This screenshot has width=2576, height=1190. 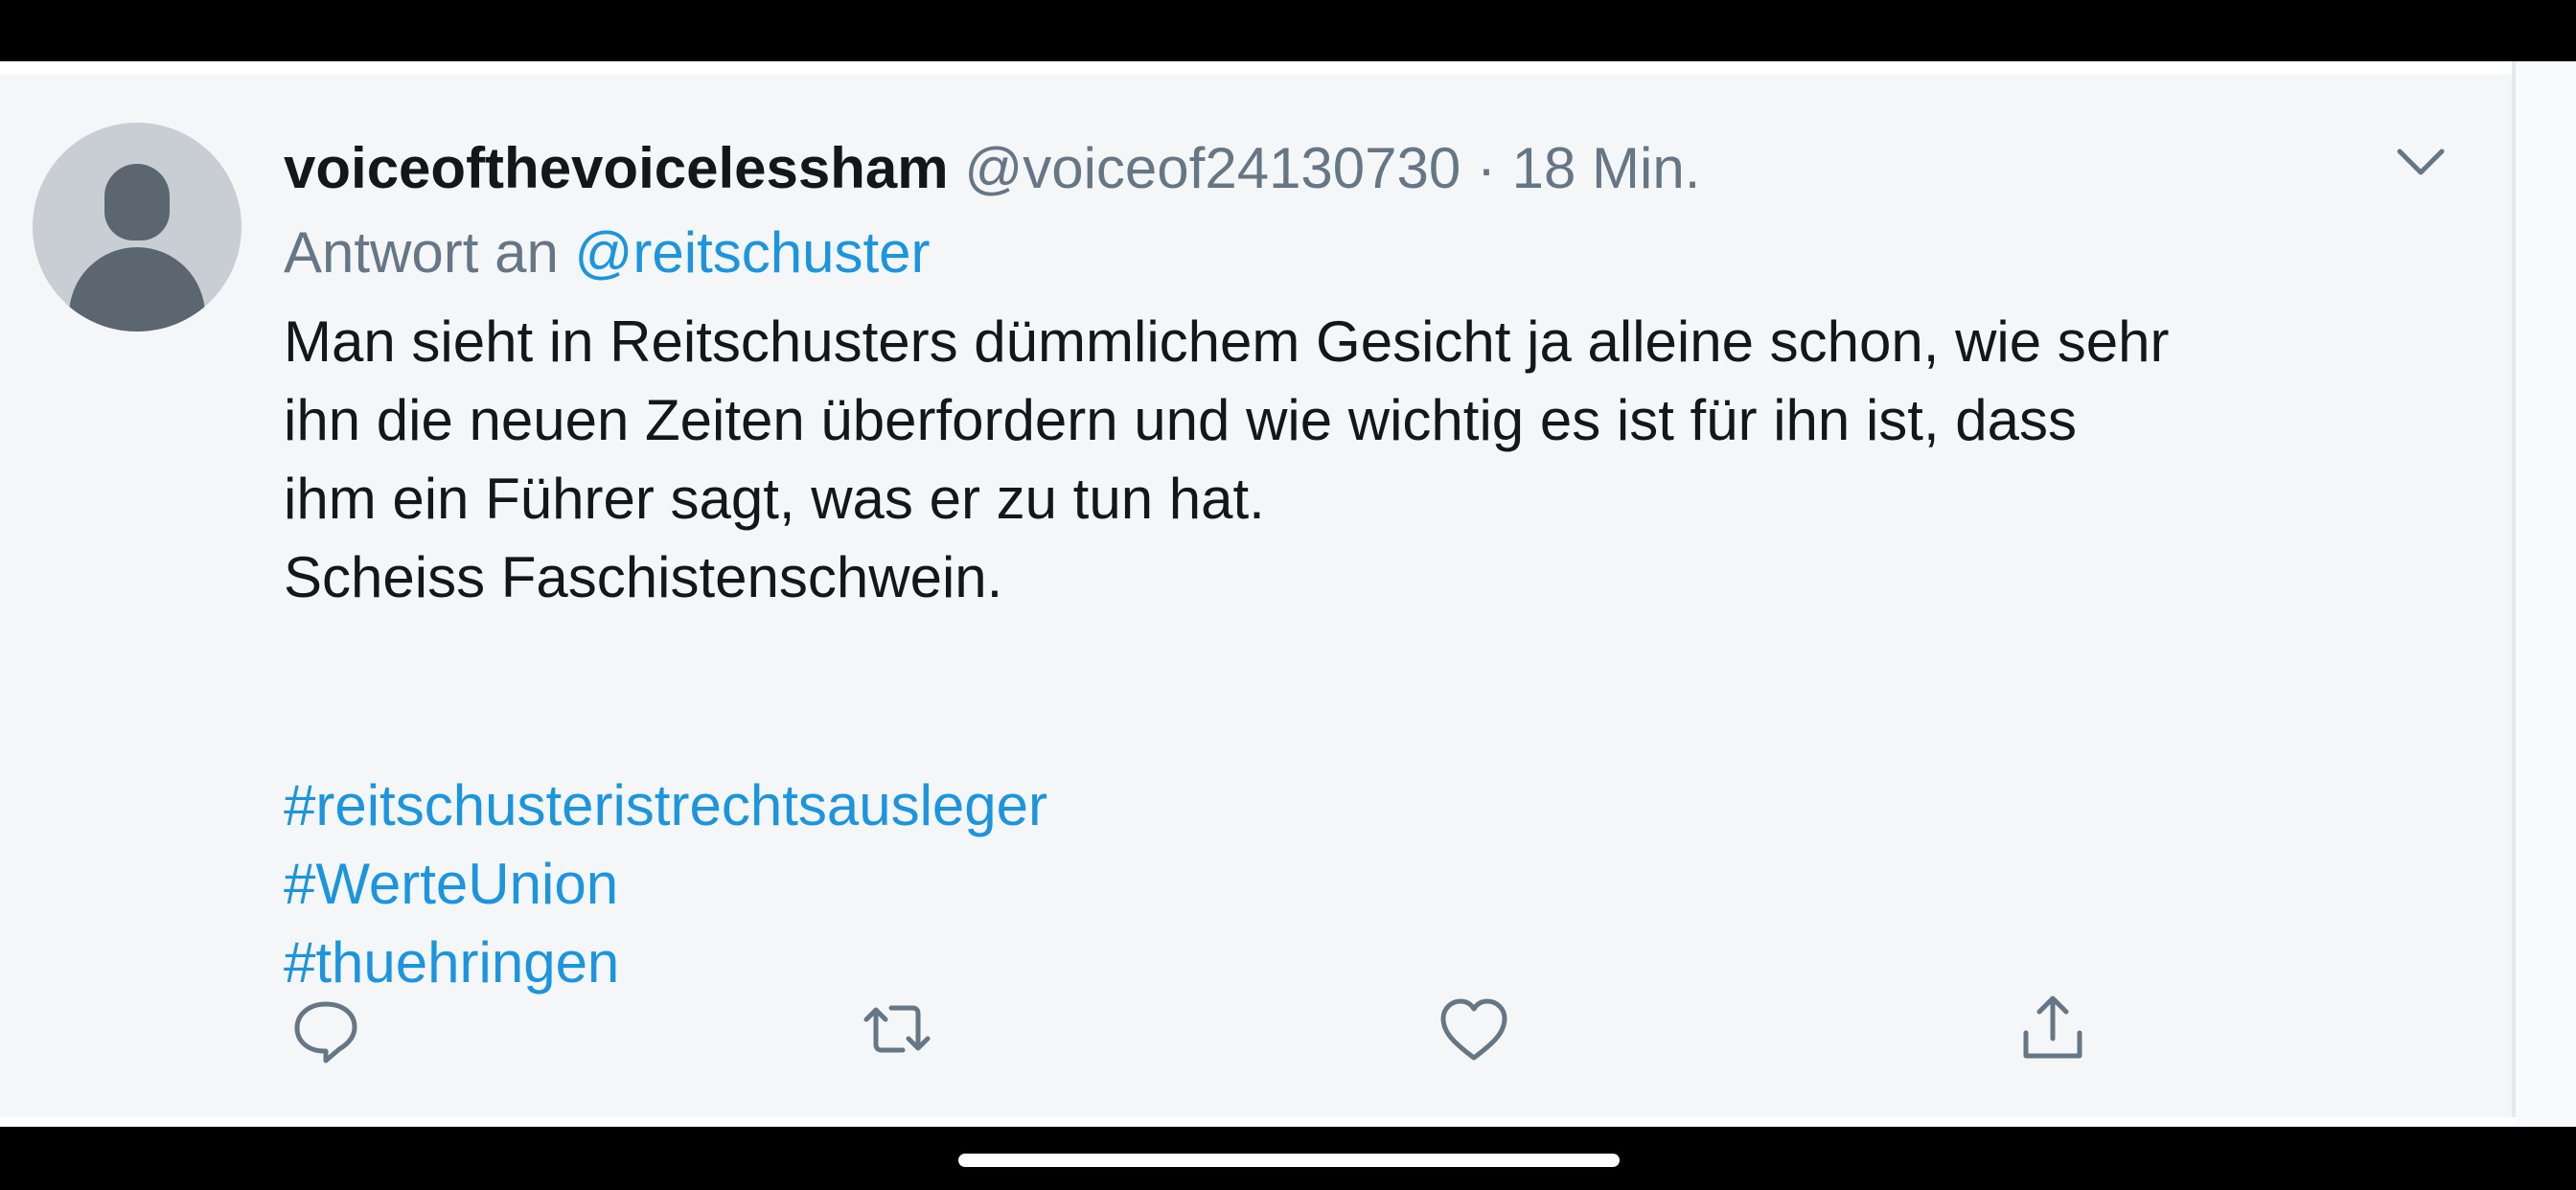 What do you see at coordinates (643, 577) in the screenshot?
I see `tweet-text-line: Scheiss Faschistenschwein.` at bounding box center [643, 577].